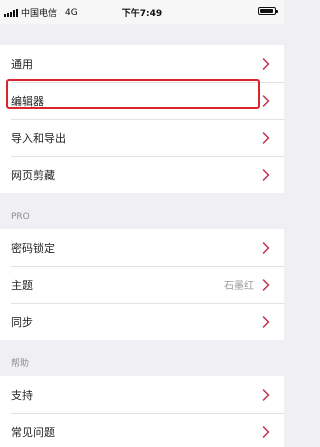  What do you see at coordinates (142, 100) in the screenshot?
I see `settings-row-editor: 编辑器` at bounding box center [142, 100].